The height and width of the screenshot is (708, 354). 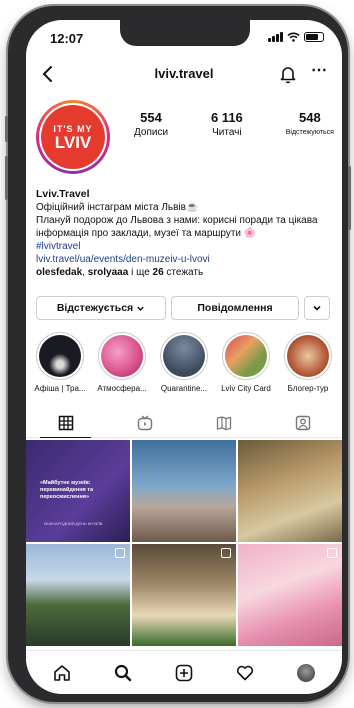 I want to click on profile-name: Lviv.Travel, so click(x=63, y=194).